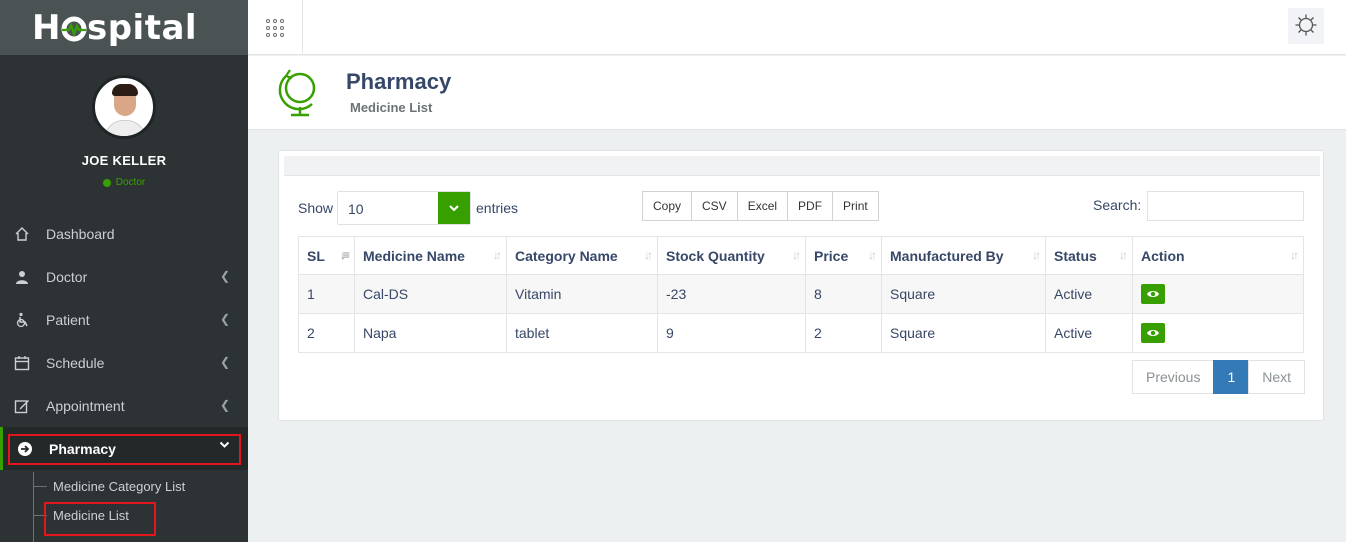 This screenshot has width=1346, height=542. I want to click on export-button-group: Copy CSV Excel PDF Print, so click(760, 206).